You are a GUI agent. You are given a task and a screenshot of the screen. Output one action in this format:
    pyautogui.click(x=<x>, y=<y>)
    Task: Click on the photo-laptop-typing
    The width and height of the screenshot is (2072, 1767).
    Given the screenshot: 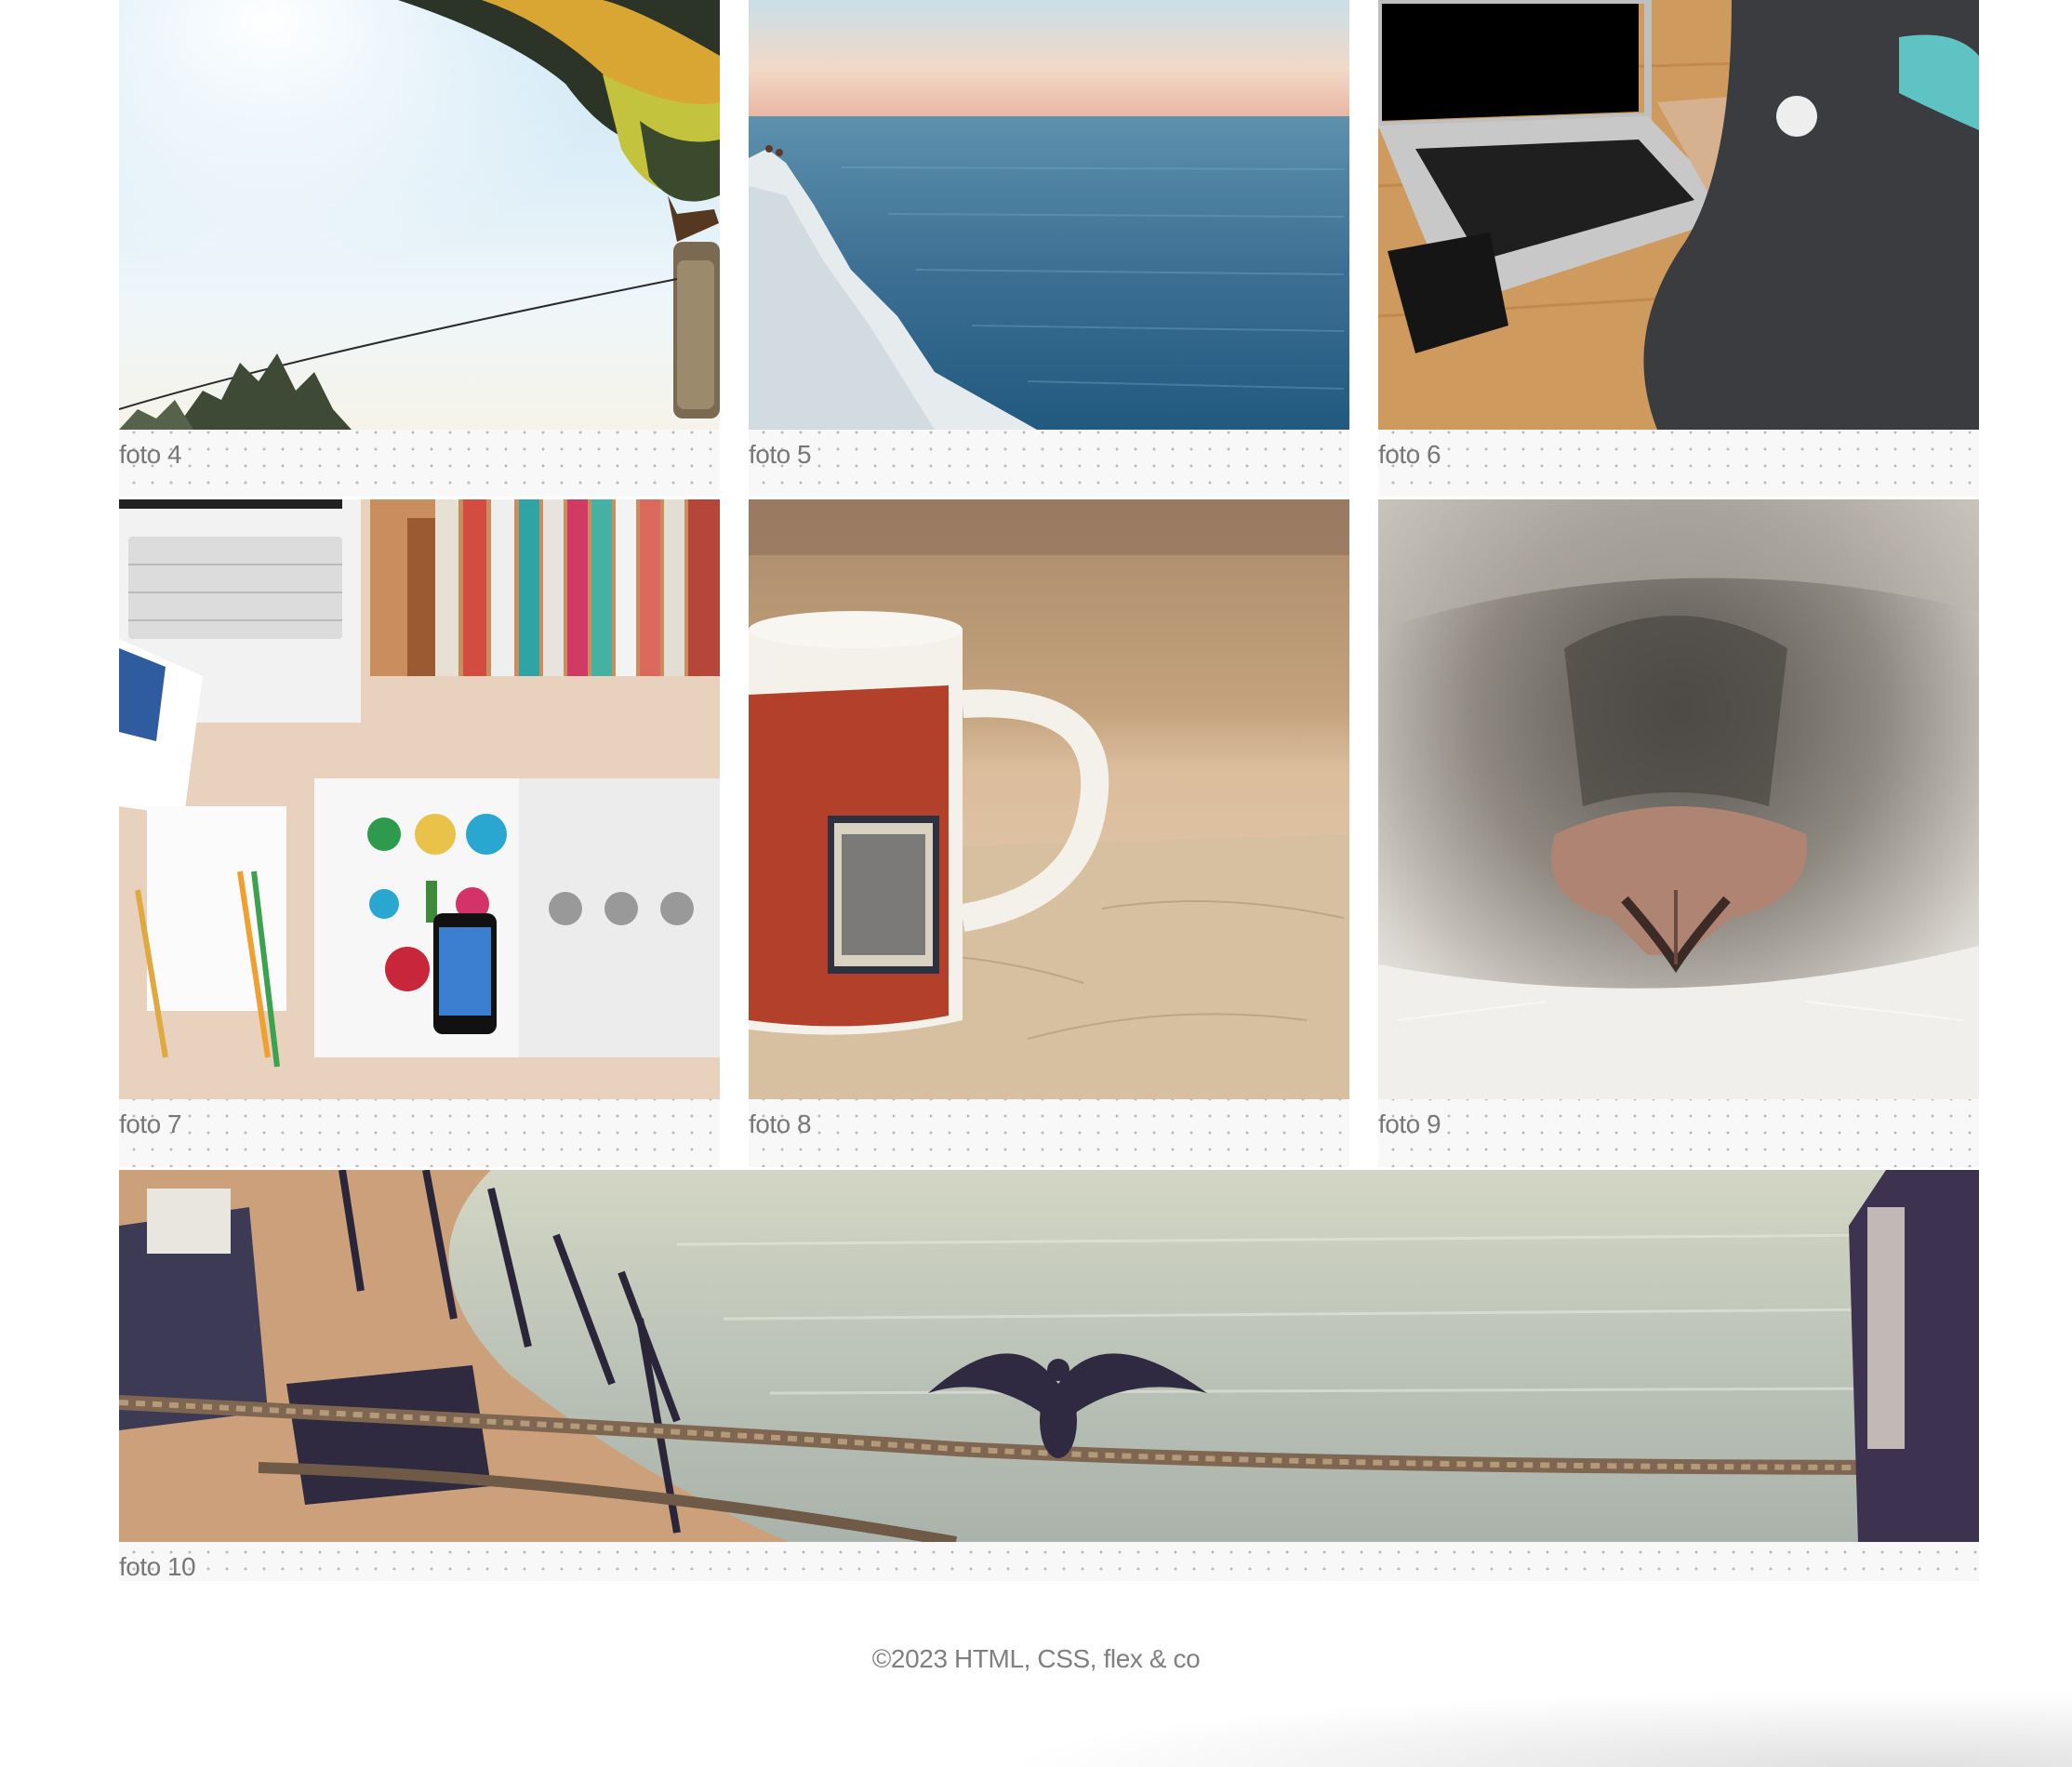 What is the action you would take?
    pyautogui.click(x=1678, y=215)
    